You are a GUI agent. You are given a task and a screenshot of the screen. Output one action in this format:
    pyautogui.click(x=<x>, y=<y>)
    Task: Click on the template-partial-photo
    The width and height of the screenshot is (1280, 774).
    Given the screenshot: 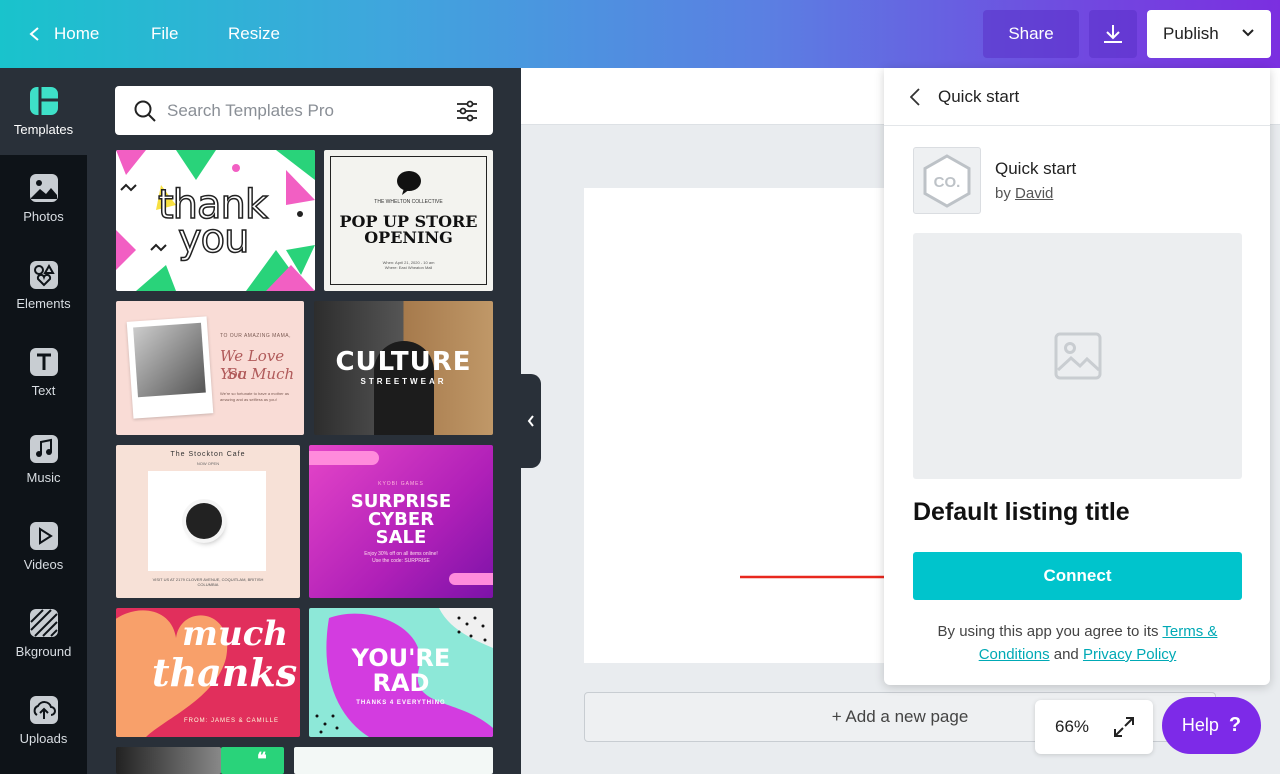 What is the action you would take?
    pyautogui.click(x=168, y=760)
    